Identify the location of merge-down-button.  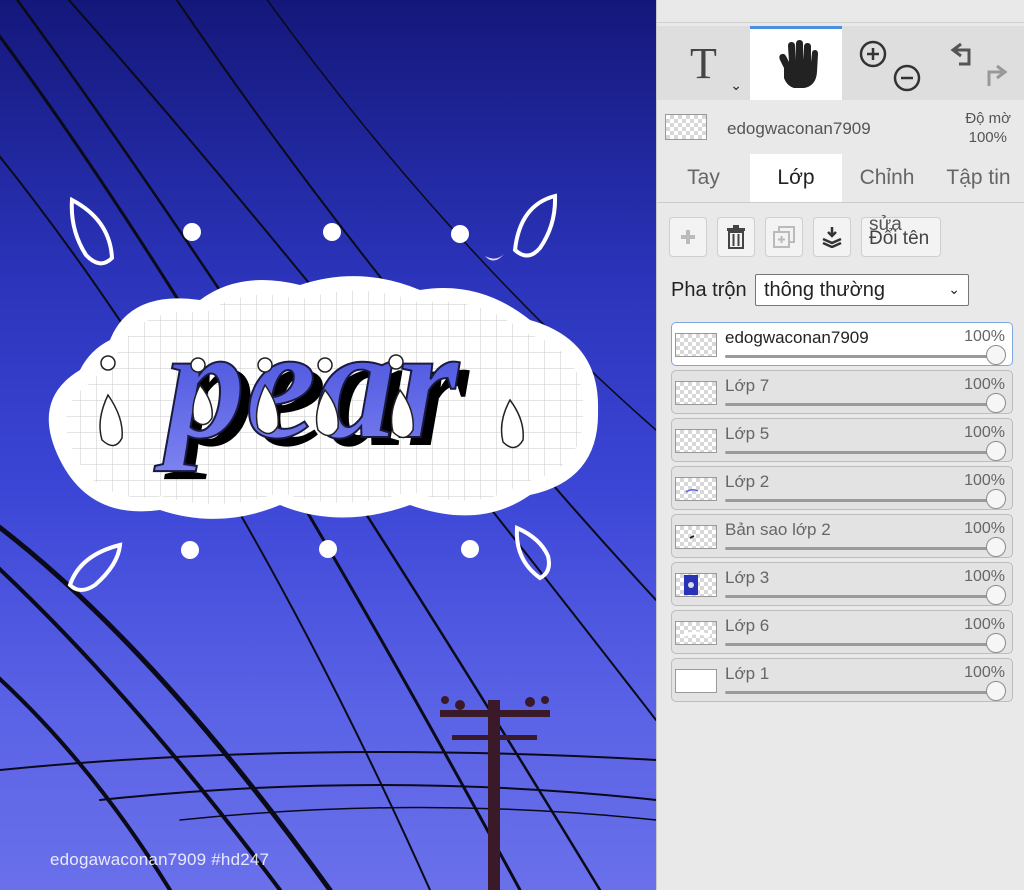
(832, 237).